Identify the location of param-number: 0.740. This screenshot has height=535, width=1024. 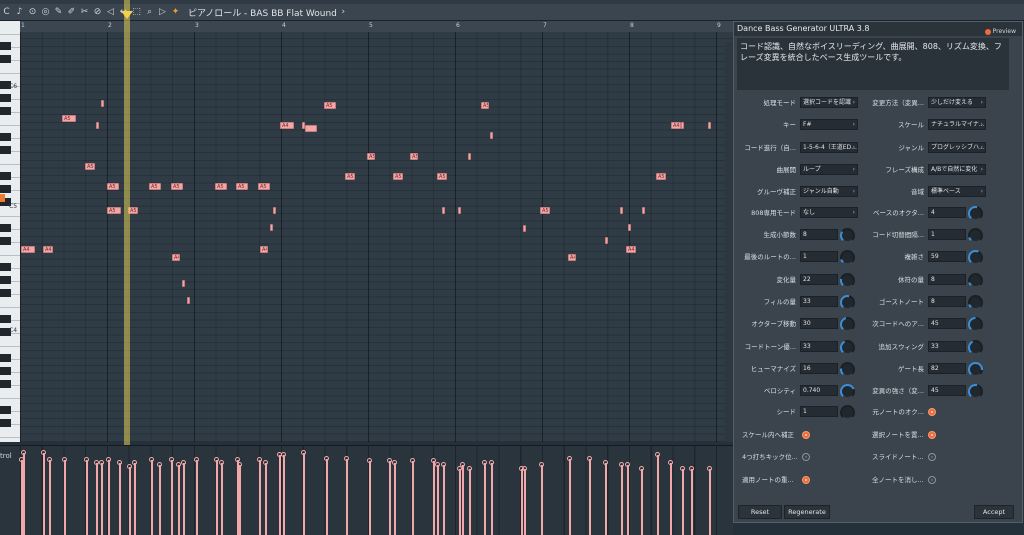
(819, 391).